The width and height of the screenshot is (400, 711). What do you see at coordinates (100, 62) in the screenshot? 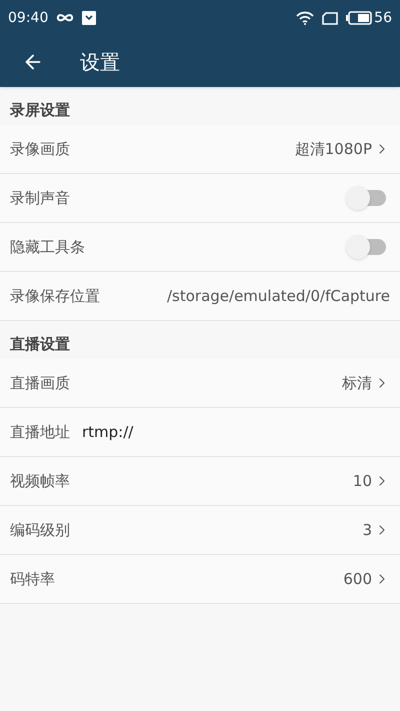
I see `page-title: 设置` at bounding box center [100, 62].